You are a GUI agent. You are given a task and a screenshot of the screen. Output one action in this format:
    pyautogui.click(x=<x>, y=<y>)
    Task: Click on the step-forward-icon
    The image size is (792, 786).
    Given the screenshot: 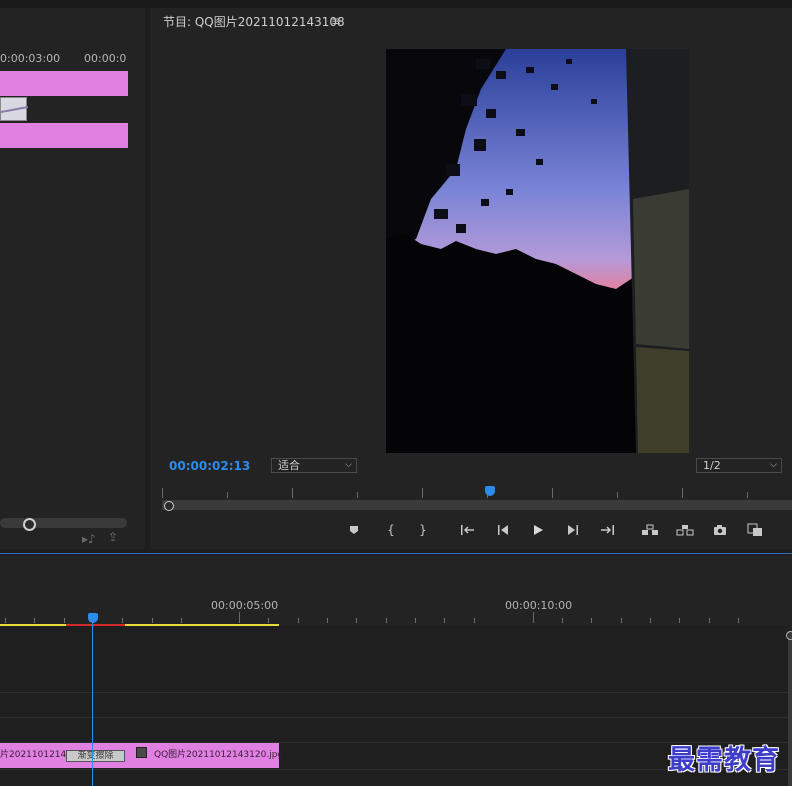 What is the action you would take?
    pyautogui.click(x=573, y=530)
    